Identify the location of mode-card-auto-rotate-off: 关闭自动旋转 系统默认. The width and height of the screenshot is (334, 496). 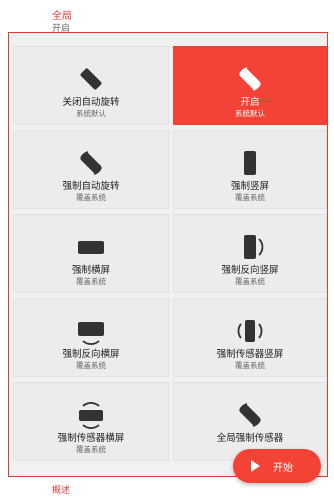
(91, 85).